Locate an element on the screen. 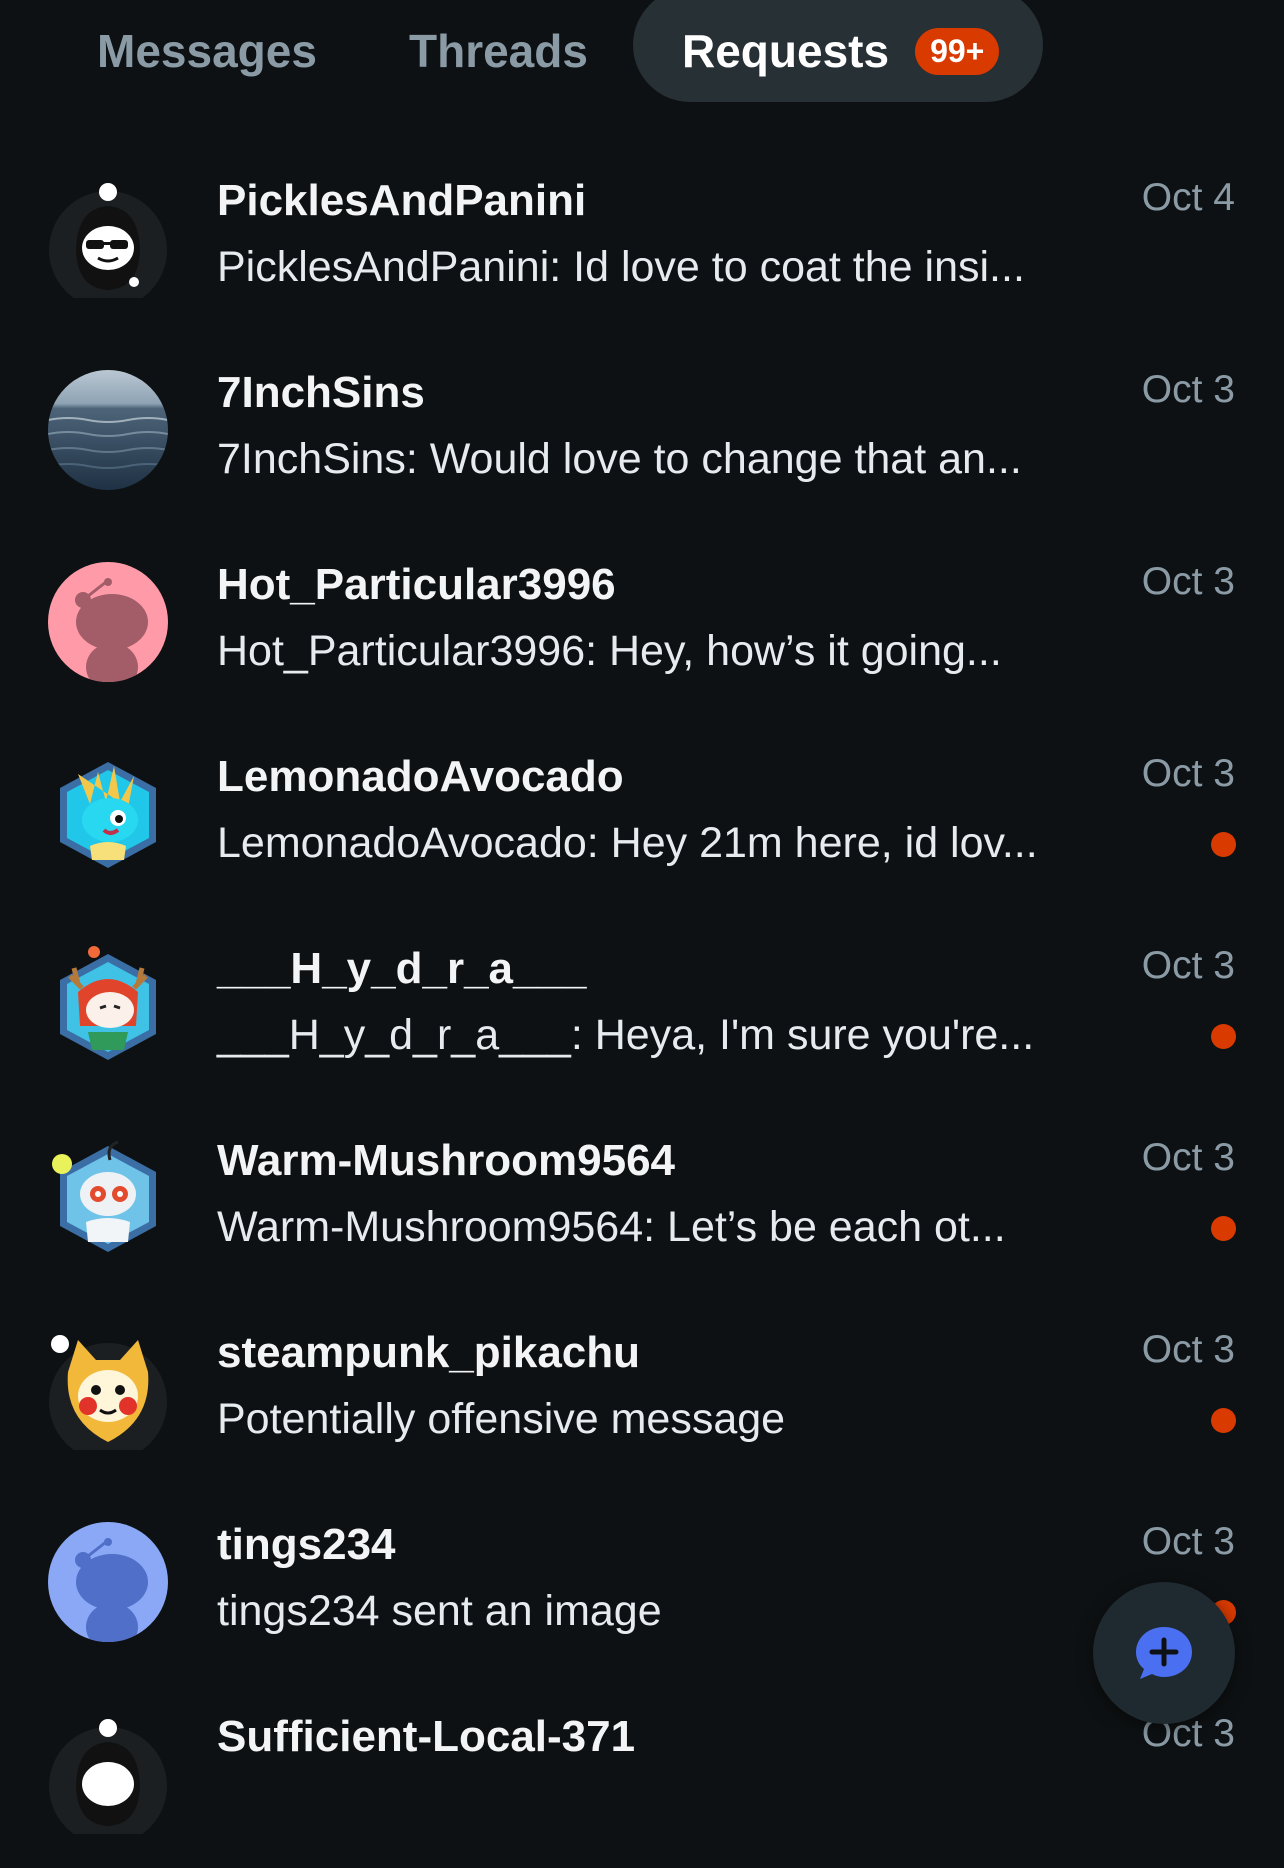 The height and width of the screenshot is (1868, 1284). sender-name: Hot_Particular3996 is located at coordinates (416, 584).